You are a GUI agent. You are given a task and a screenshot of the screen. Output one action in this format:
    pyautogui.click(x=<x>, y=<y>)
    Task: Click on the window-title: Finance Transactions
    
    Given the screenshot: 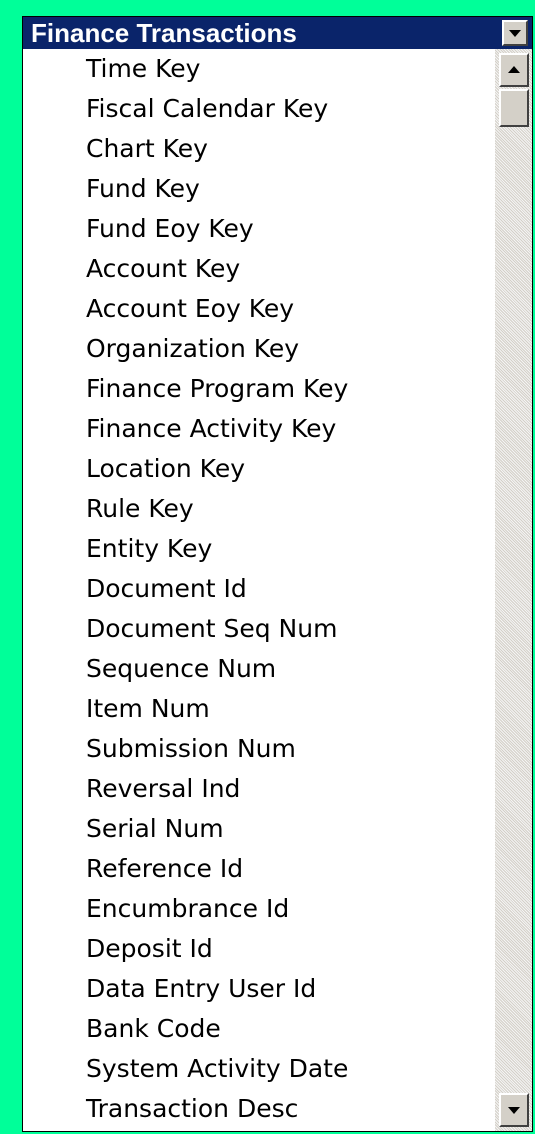 What is the action you would take?
    pyautogui.click(x=164, y=33)
    